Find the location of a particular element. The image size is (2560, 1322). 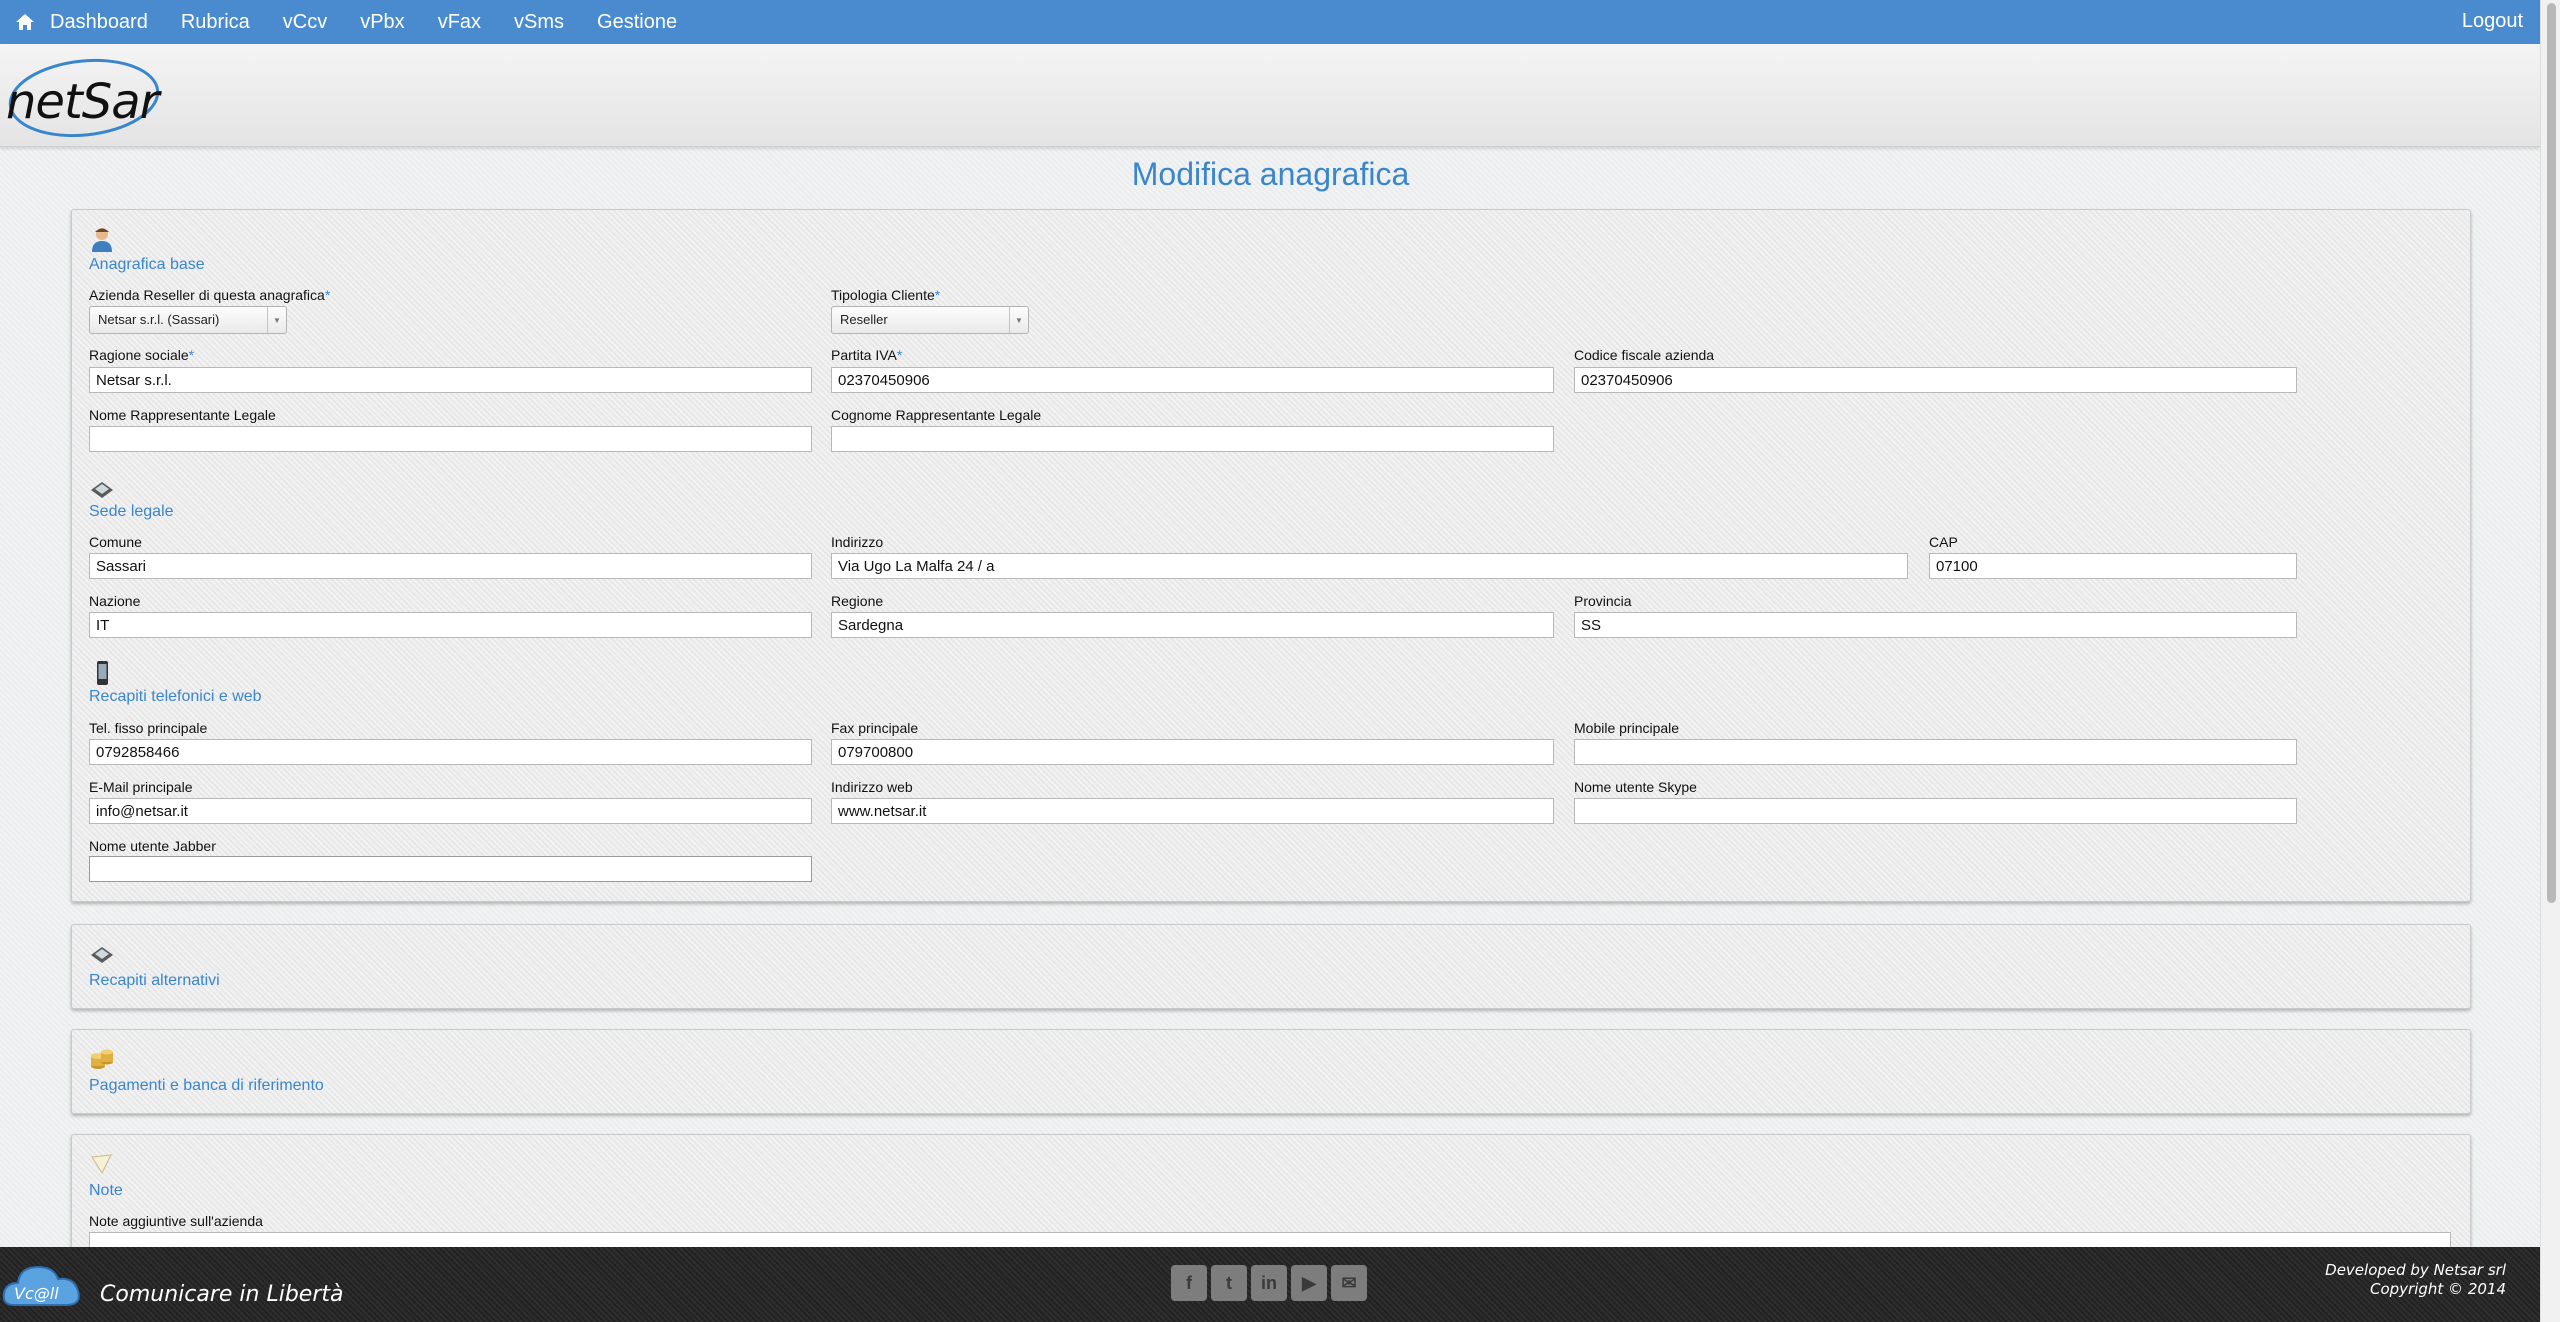

label-ragione-sociale: Ragione sociale* is located at coordinates (142, 355).